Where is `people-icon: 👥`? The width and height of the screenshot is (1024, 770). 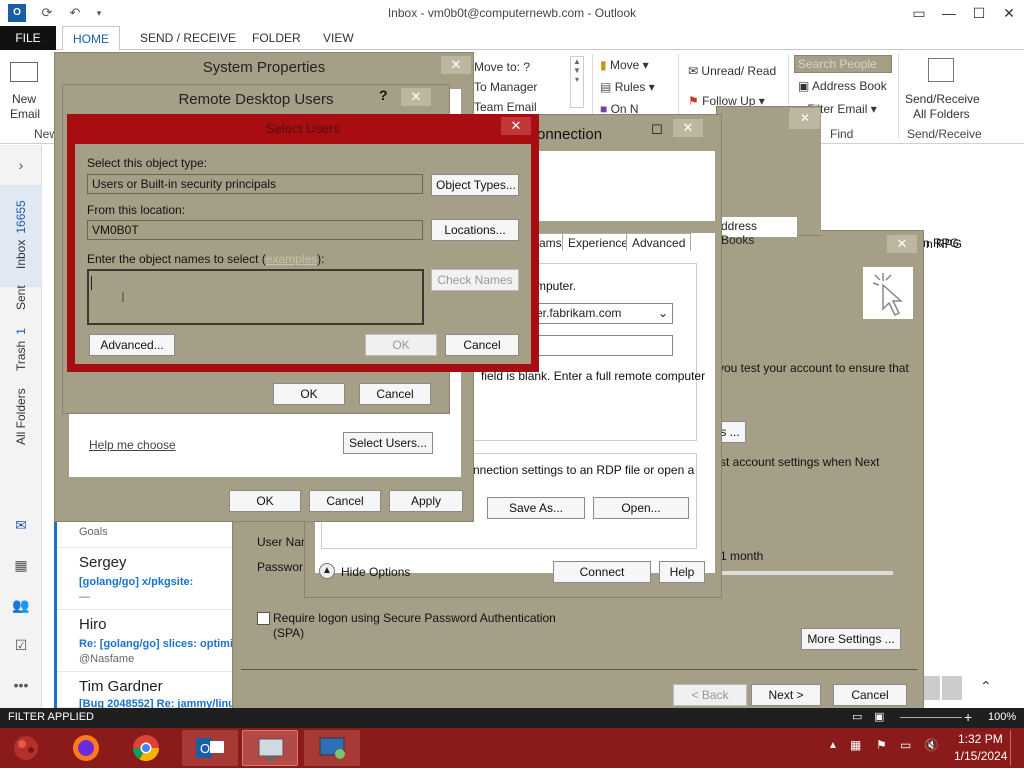
people-icon: 👥 is located at coordinates (21, 606).